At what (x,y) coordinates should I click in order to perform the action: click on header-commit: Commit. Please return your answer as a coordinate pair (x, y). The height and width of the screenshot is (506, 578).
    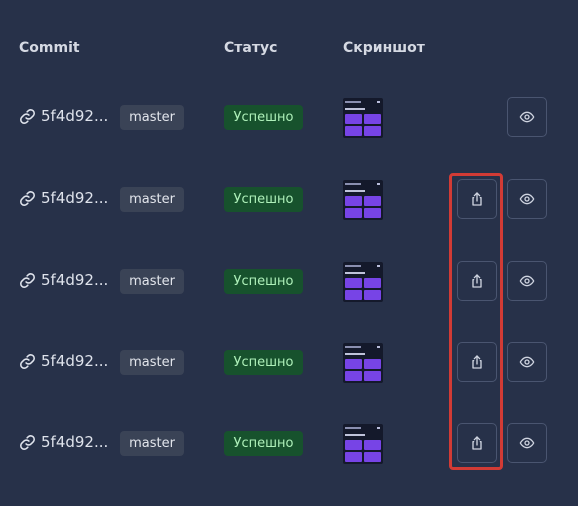
    Looking at the image, I should click on (49, 48).